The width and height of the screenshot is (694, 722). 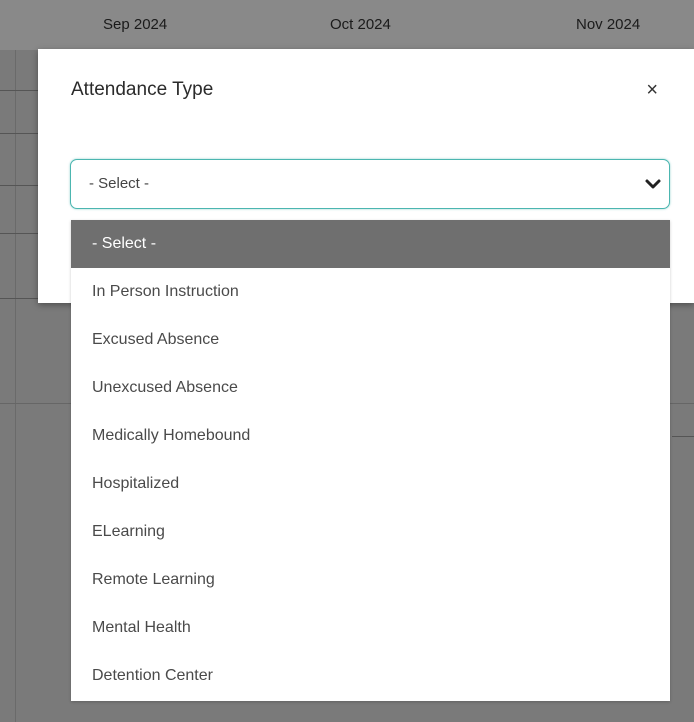 What do you see at coordinates (360, 24) in the screenshot?
I see `month-label: Oct 2024` at bounding box center [360, 24].